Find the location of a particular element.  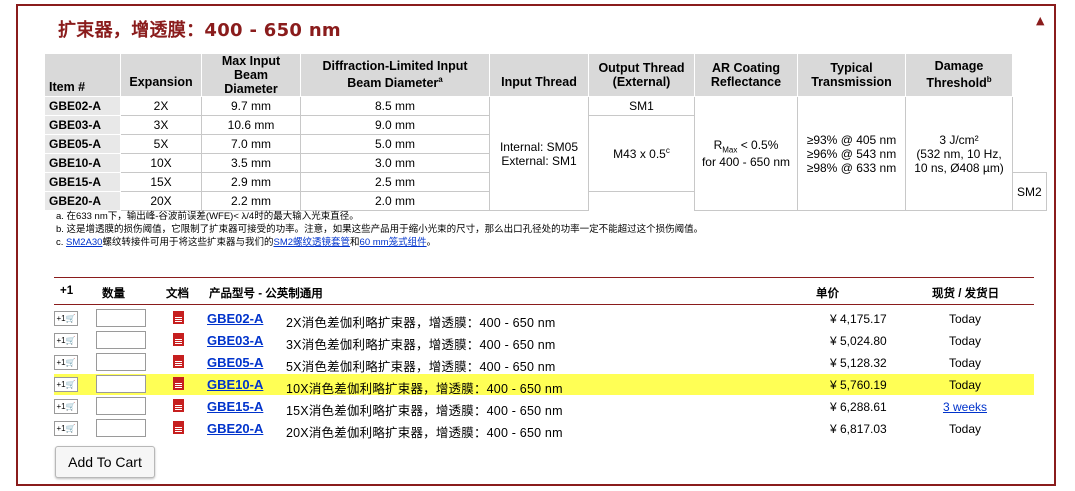

spec-output-sm2: SM2 is located at coordinates (1029, 191).